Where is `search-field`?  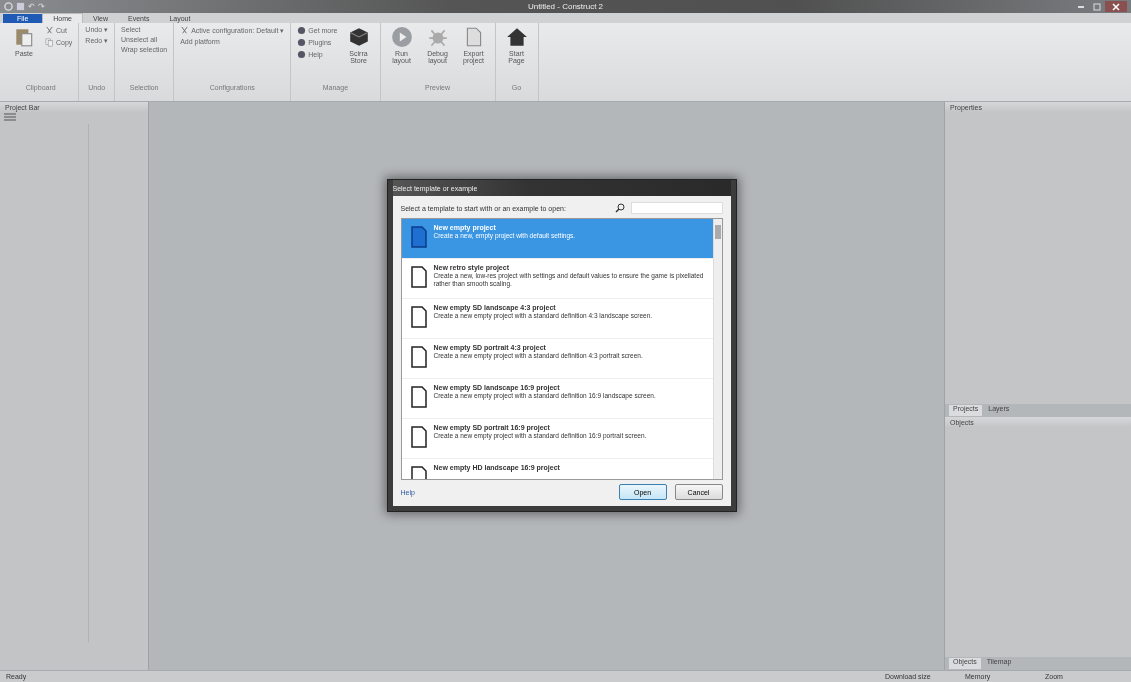 search-field is located at coordinates (676, 208).